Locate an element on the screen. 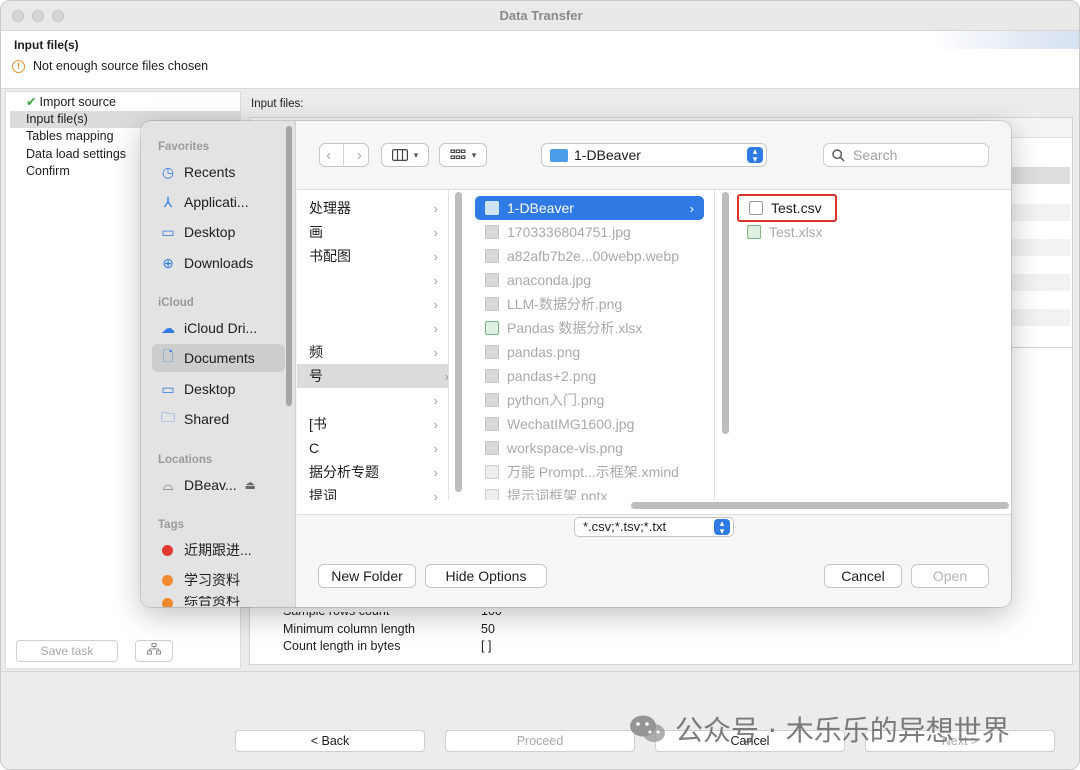  folder-list-item: 书配图 › is located at coordinates (372, 256).